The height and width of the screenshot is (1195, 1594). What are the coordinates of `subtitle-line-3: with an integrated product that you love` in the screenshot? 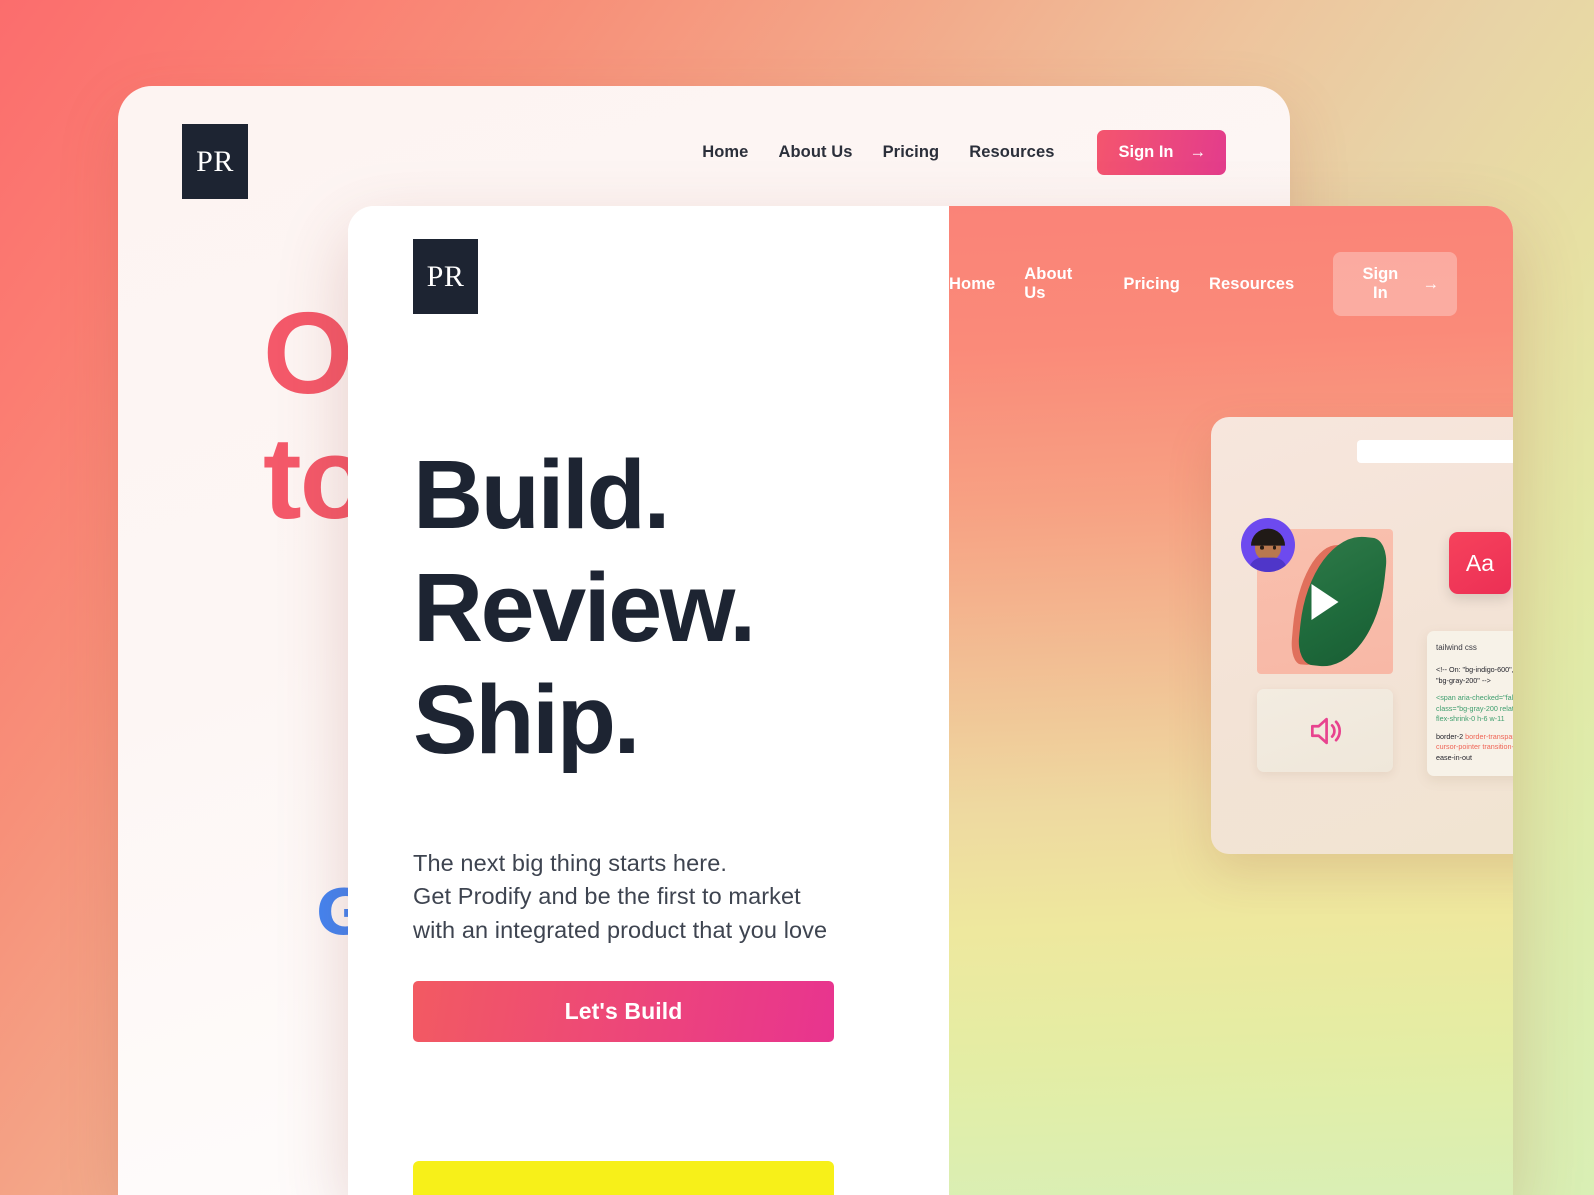 It's located at (620, 929).